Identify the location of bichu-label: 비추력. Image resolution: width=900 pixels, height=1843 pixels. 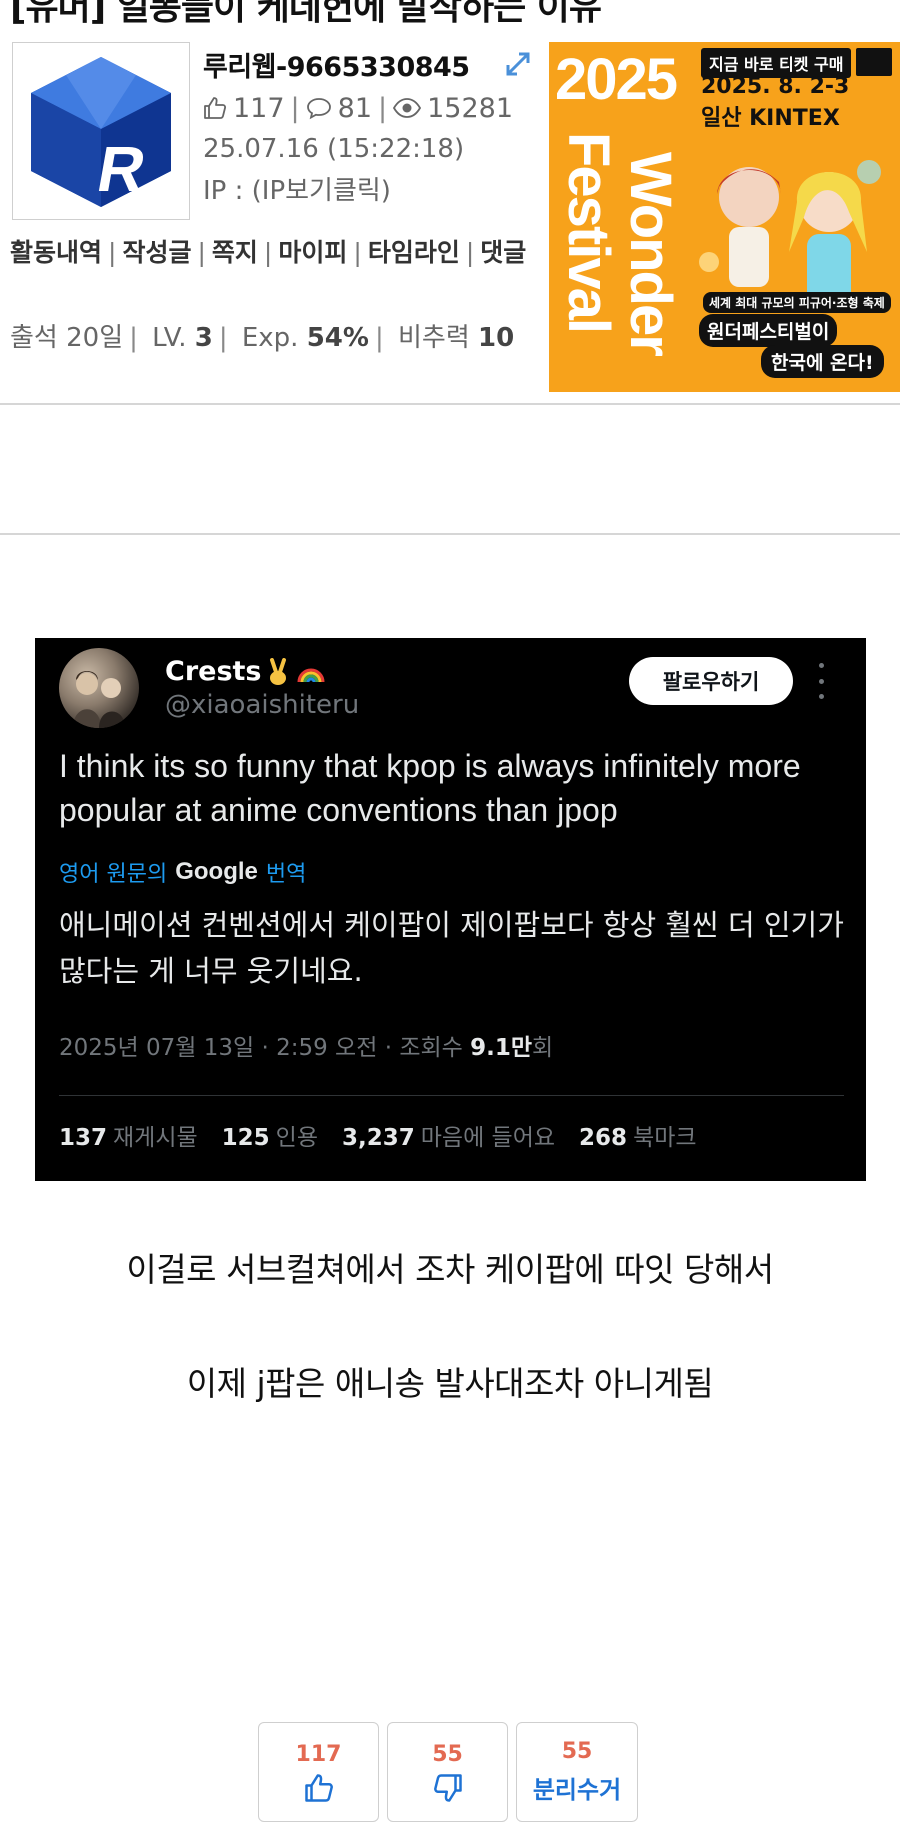
(433, 338).